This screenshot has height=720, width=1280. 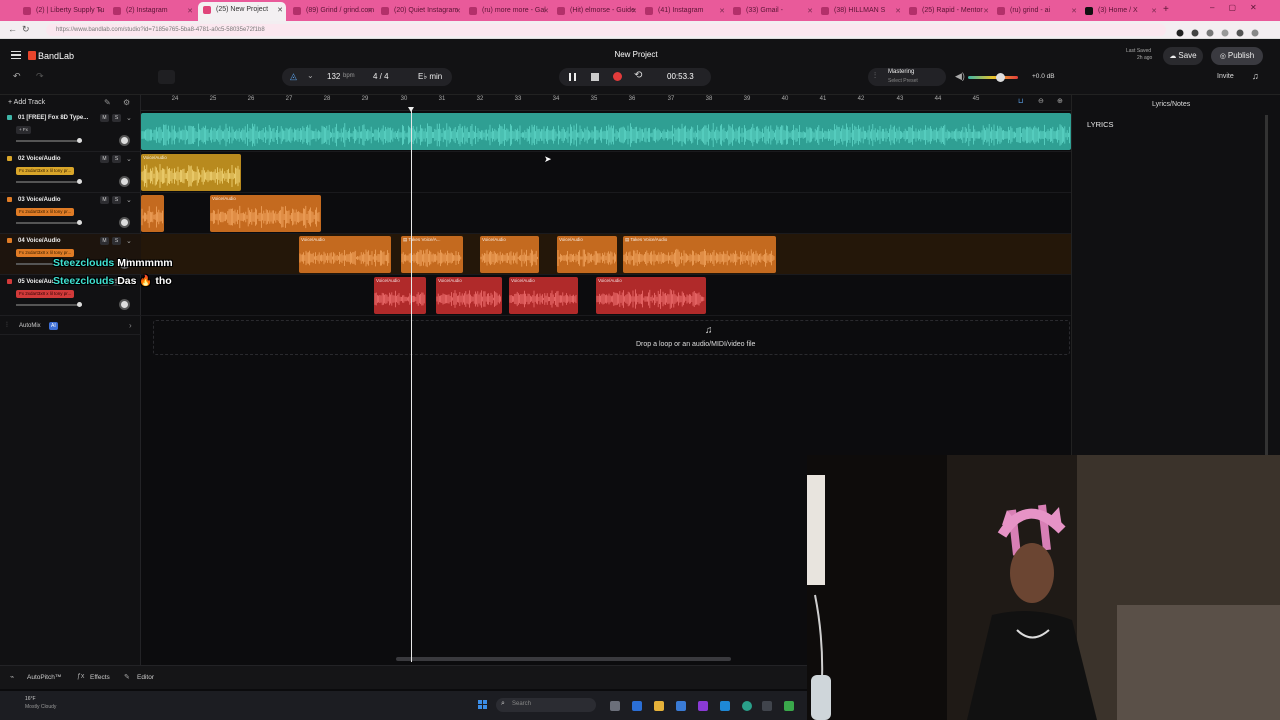 What do you see at coordinates (563, 659) in the screenshot?
I see `horizontal-scrollbar` at bounding box center [563, 659].